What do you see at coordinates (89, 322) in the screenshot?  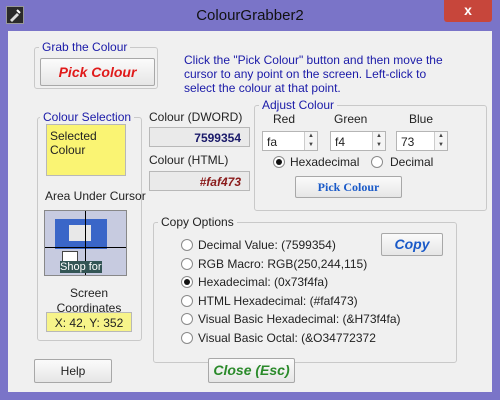 I see `coordinates-value: X: 42, Y: 352` at bounding box center [89, 322].